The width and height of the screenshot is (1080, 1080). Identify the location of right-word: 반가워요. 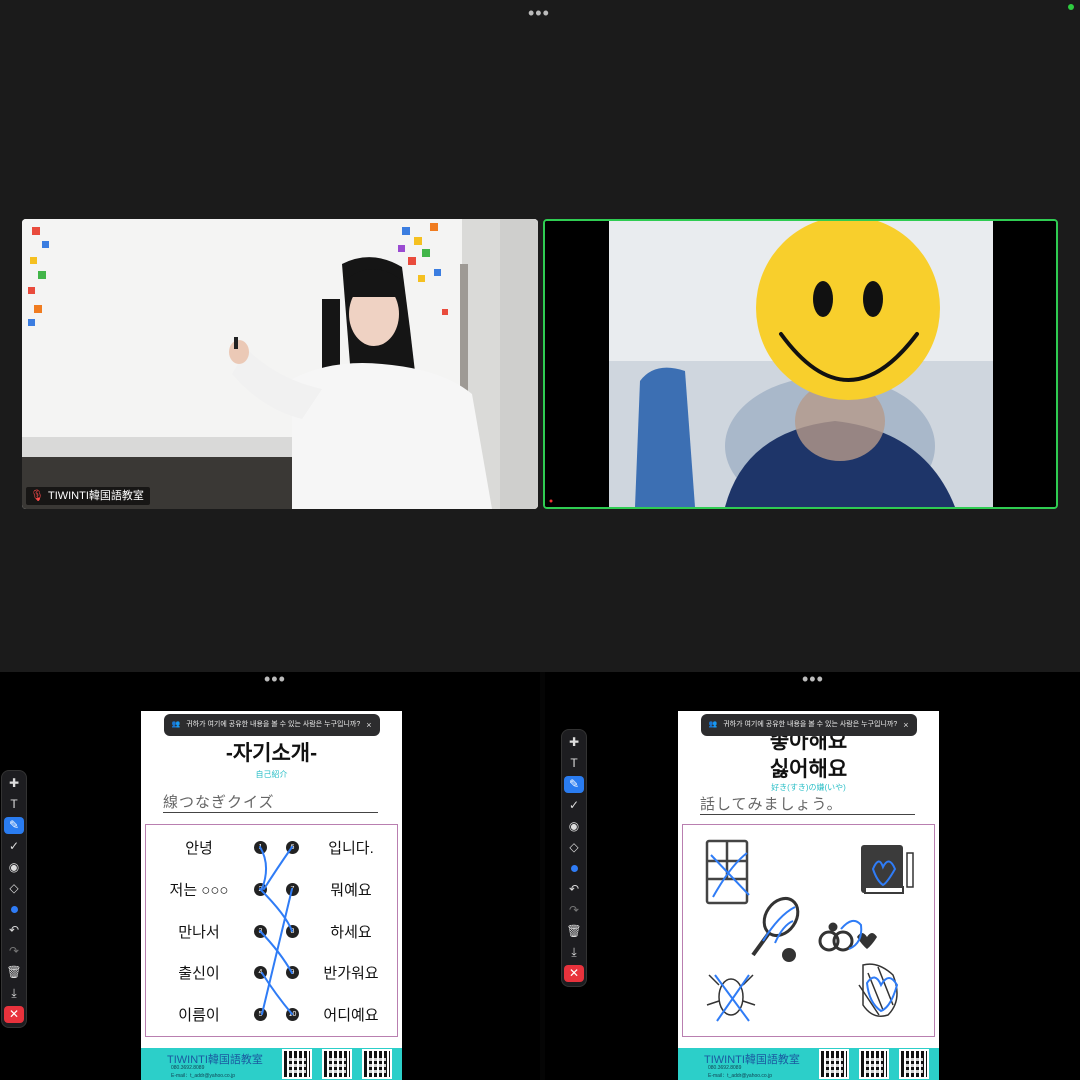
(351, 973).